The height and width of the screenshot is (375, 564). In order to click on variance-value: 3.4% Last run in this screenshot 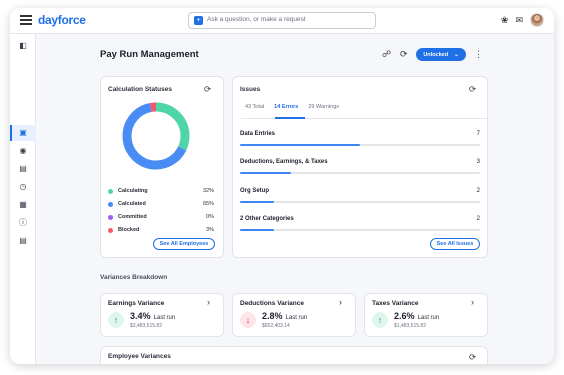, I will do `click(152, 316)`.